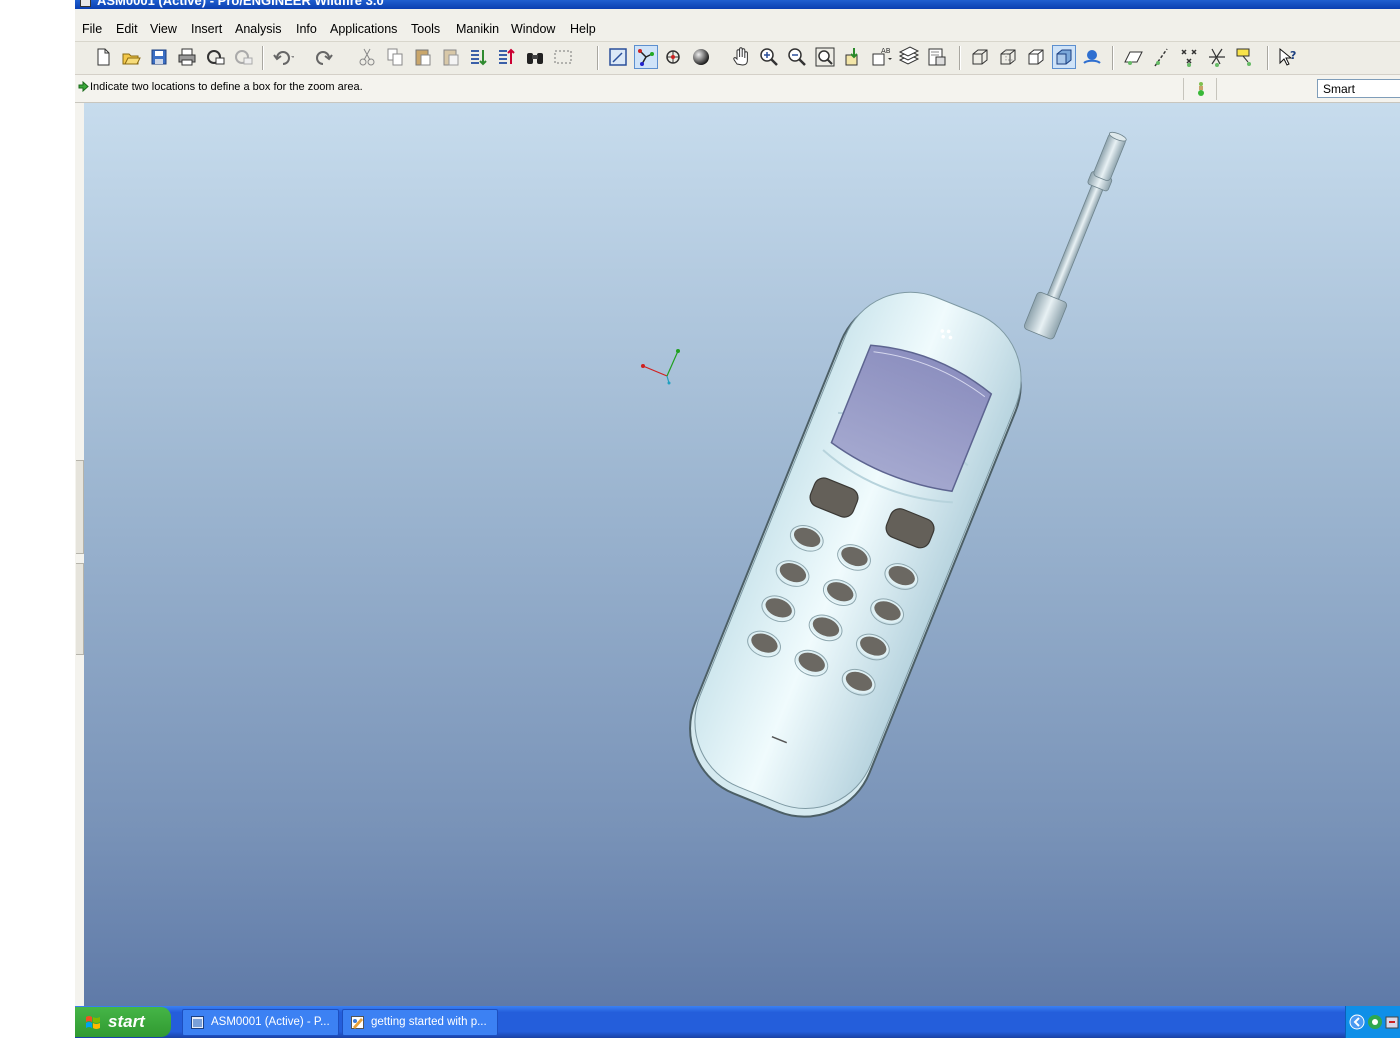  What do you see at coordinates (103, 57) in the screenshot?
I see `new-icon` at bounding box center [103, 57].